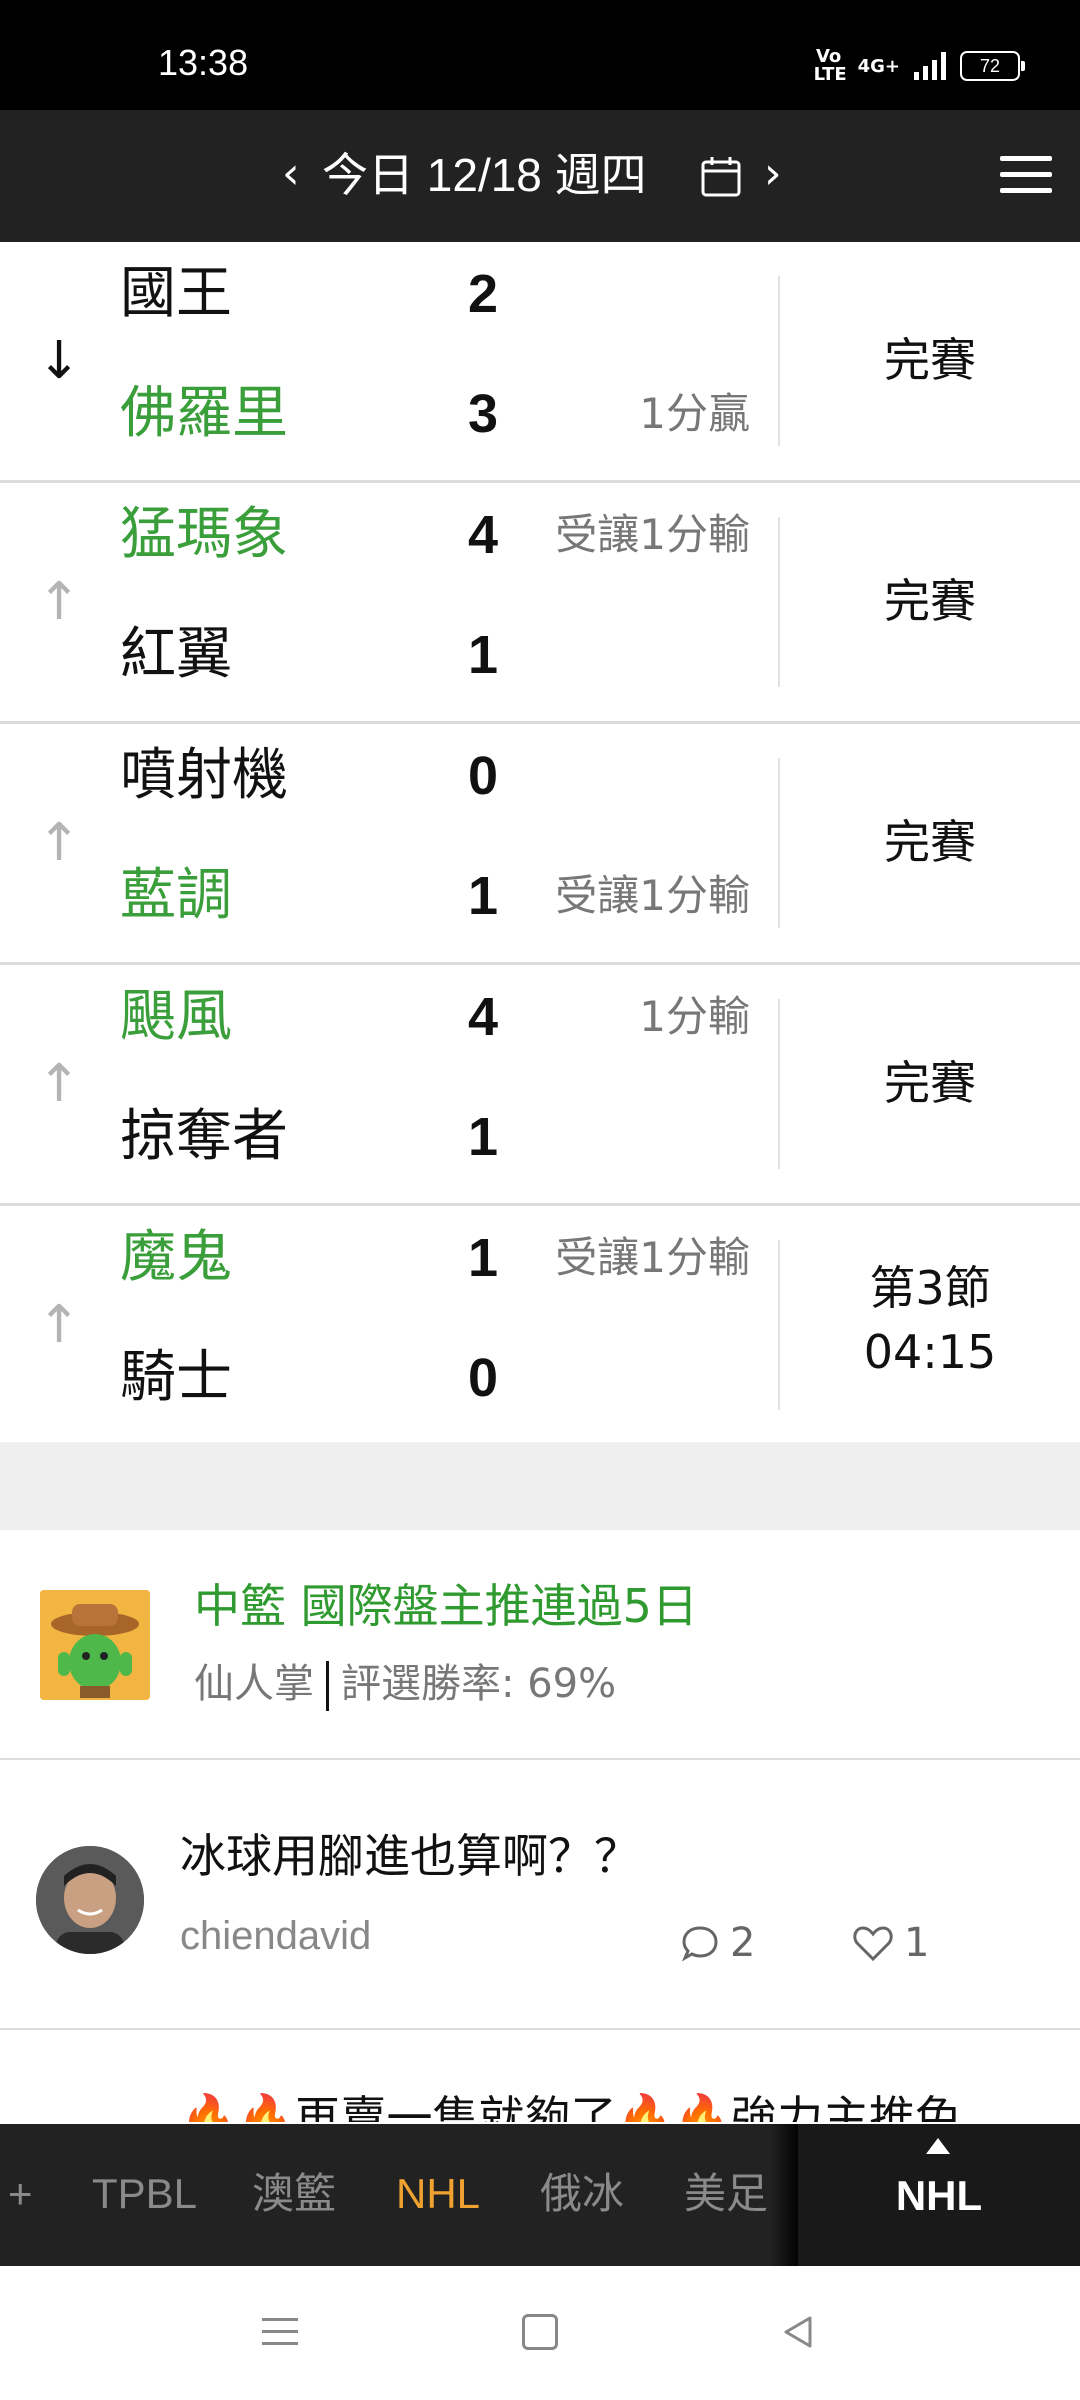 Image resolution: width=1080 pixels, height=2400 pixels. What do you see at coordinates (95, 1645) in the screenshot?
I see `cactus-avatar-icon` at bounding box center [95, 1645].